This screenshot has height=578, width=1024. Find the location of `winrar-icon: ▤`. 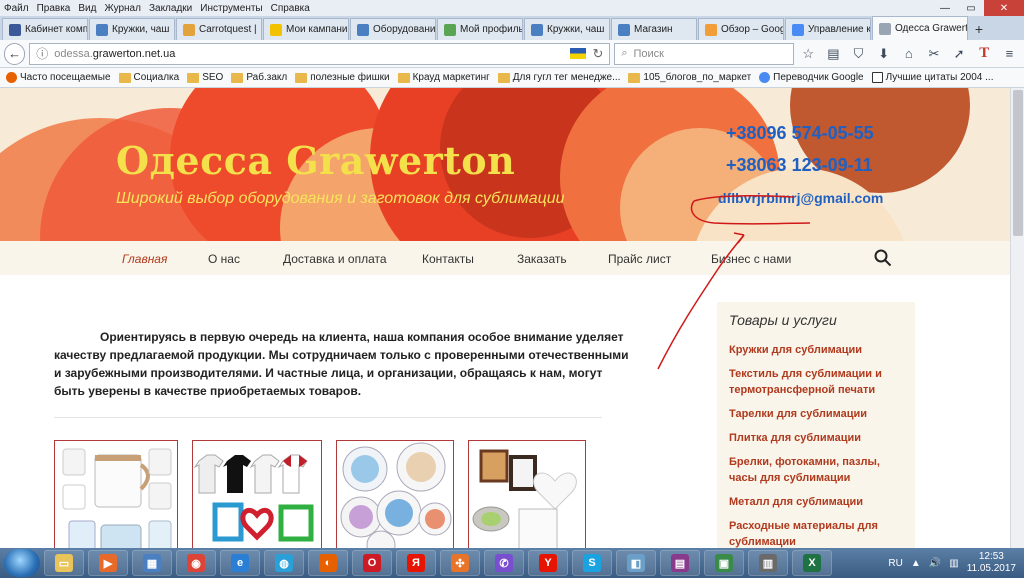

winrar-icon: ▤ is located at coordinates (680, 563).